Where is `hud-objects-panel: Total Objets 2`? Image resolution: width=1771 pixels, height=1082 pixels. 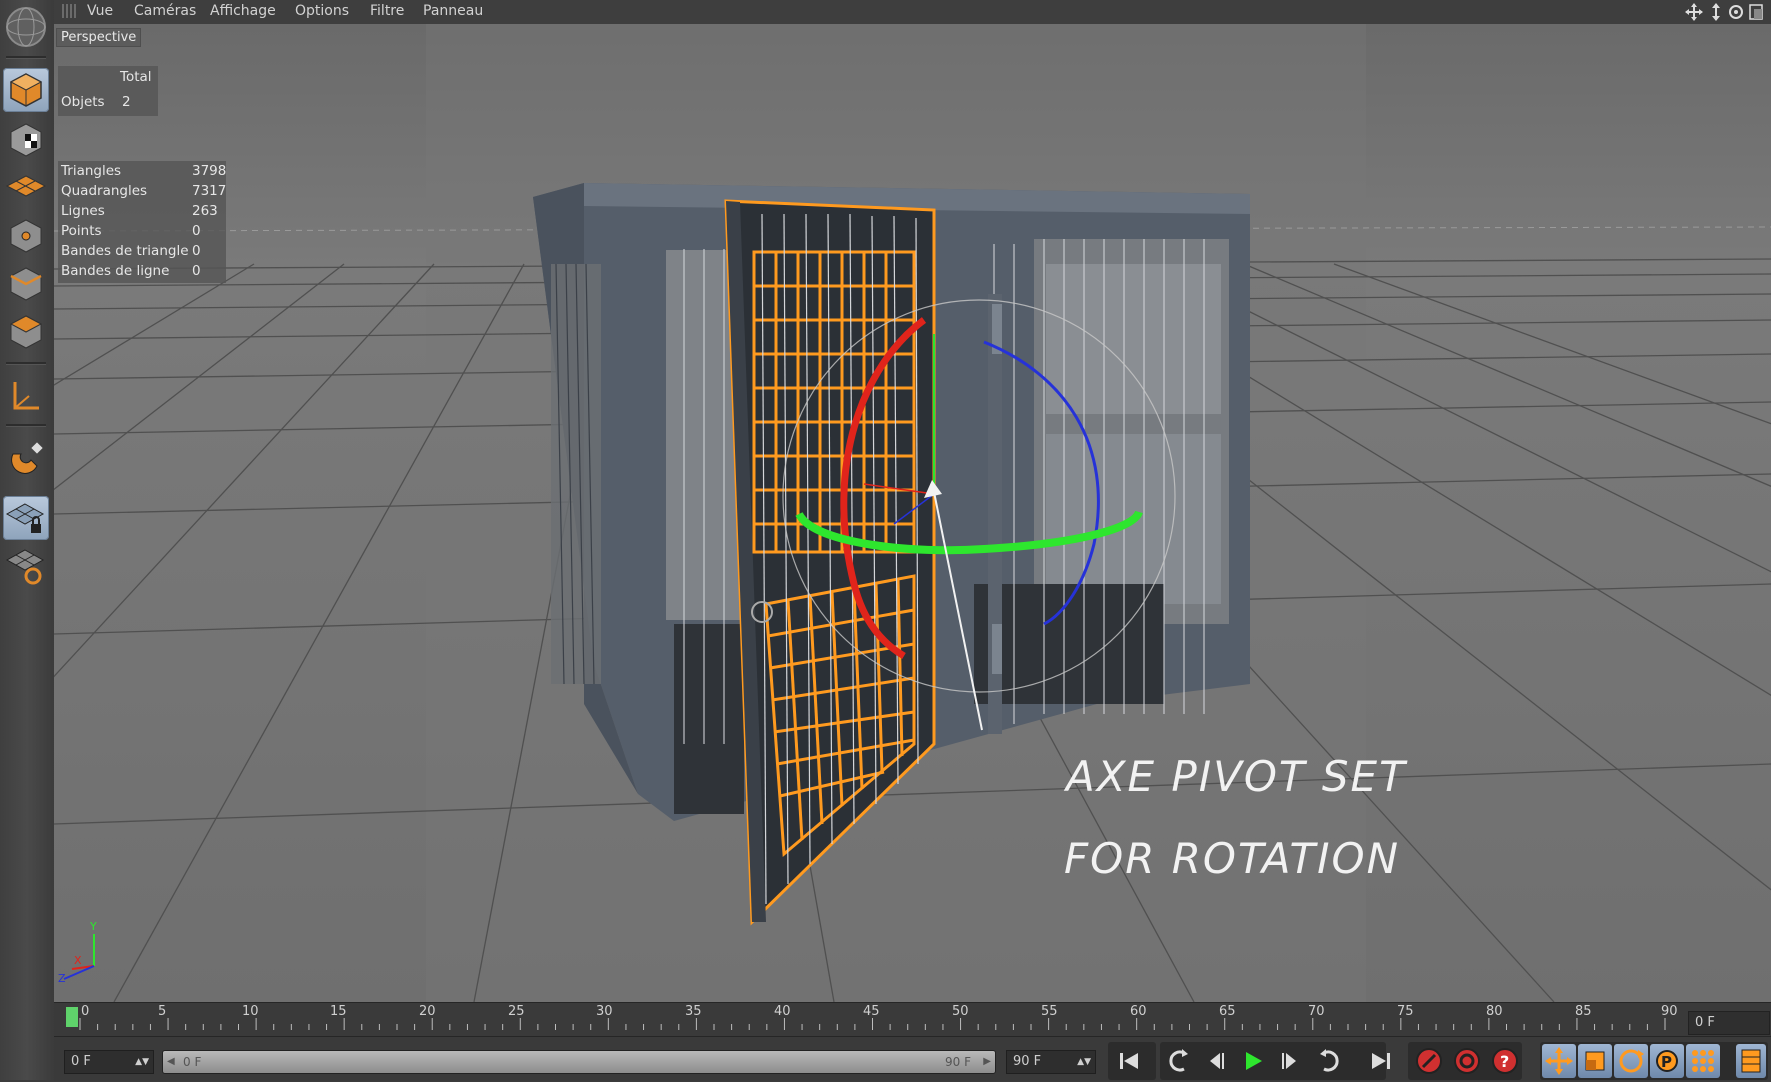
hud-objects-panel: Total Objets 2 is located at coordinates (108, 91).